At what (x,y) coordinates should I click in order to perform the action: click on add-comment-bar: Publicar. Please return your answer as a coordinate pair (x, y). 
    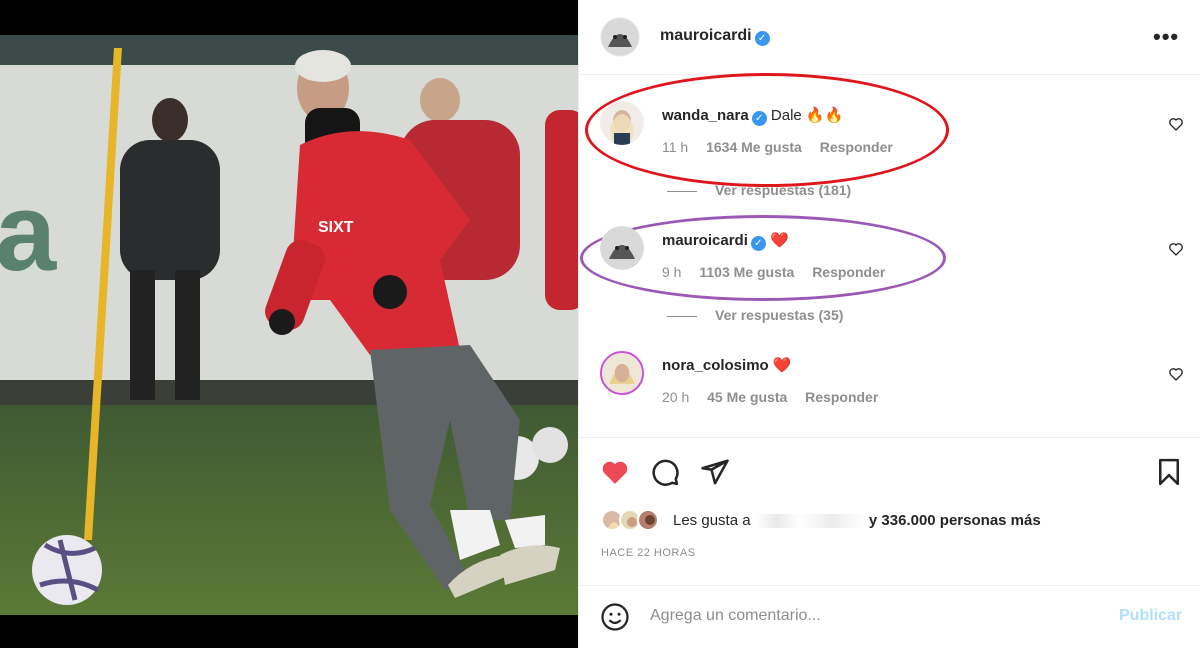
    Looking at the image, I should click on (889, 616).